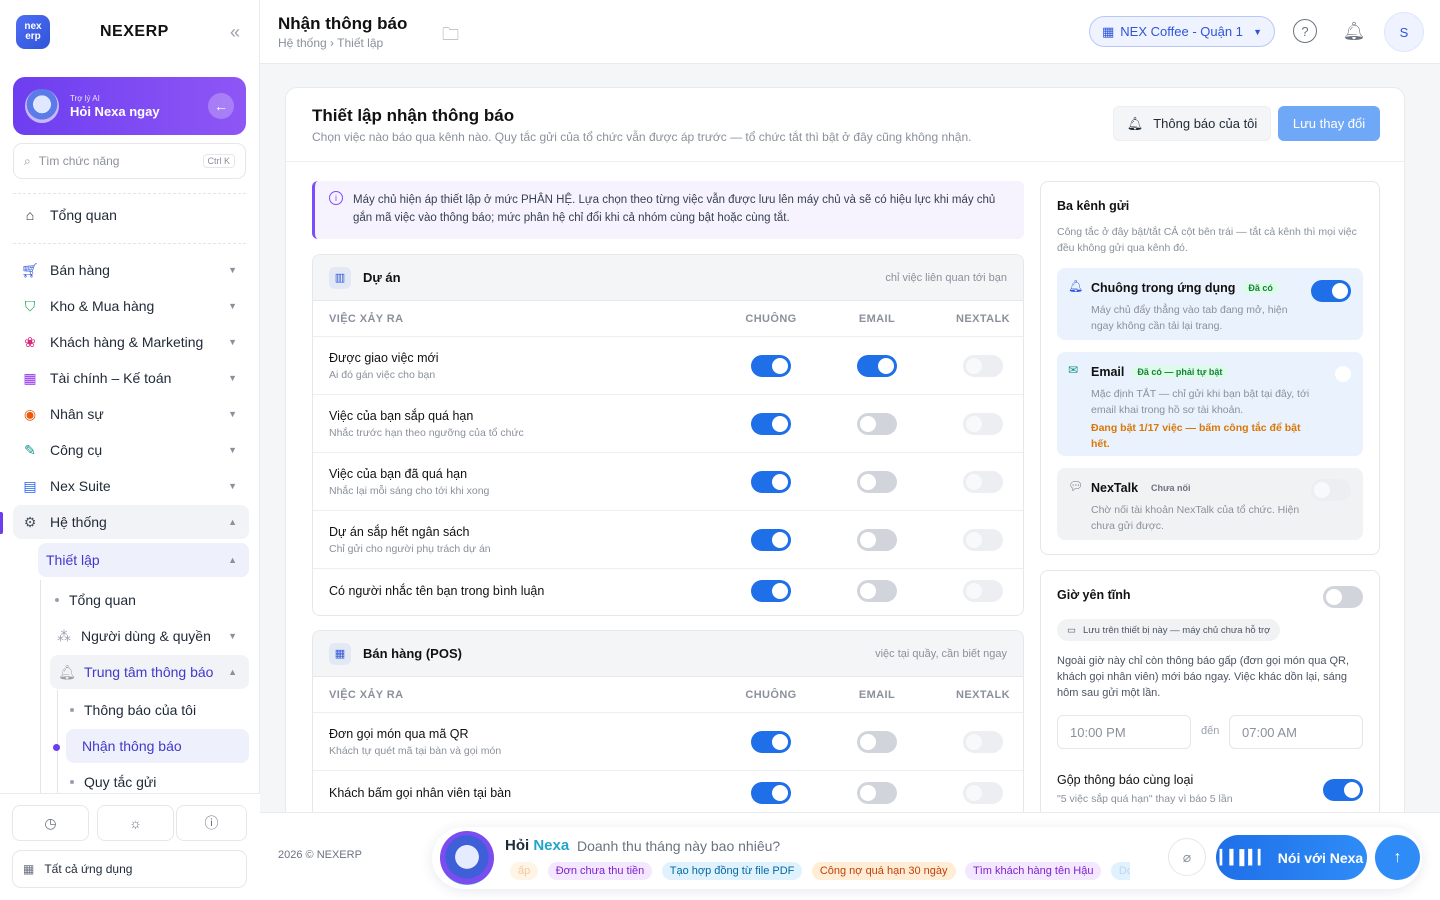  What do you see at coordinates (678, 846) in the screenshot?
I see `ask-input: Doanh thu tháng này bao nhiêu?` at bounding box center [678, 846].